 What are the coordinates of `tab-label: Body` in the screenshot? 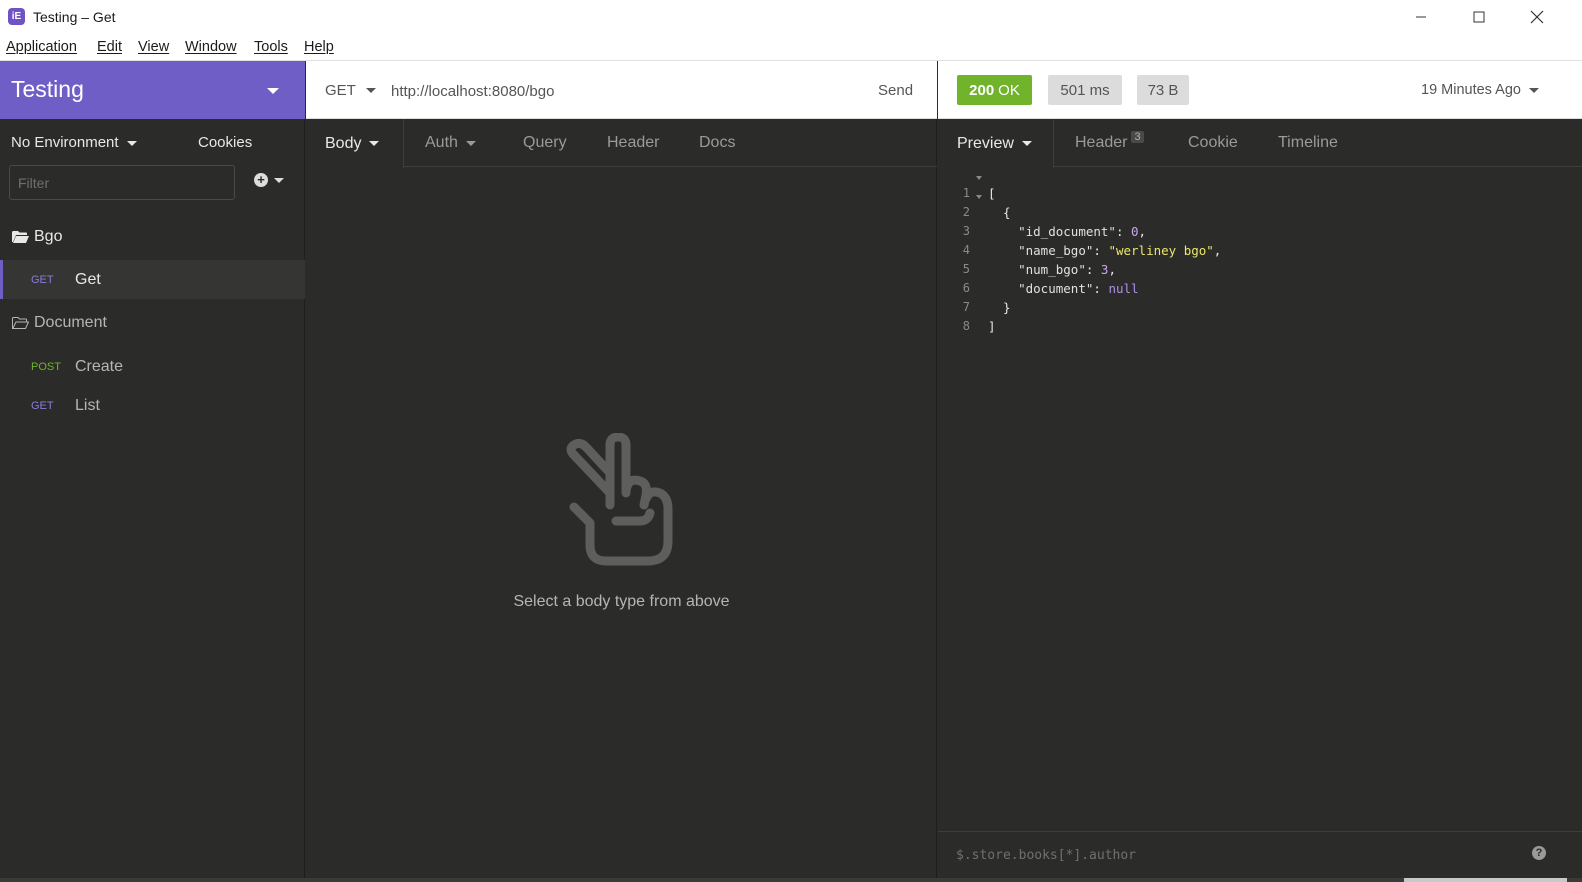 It's located at (343, 143).